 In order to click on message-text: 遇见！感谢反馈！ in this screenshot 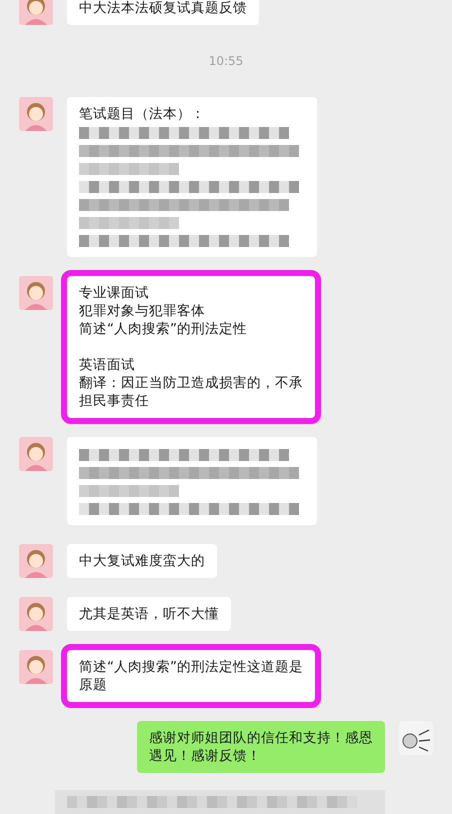, I will do `click(205, 756)`.